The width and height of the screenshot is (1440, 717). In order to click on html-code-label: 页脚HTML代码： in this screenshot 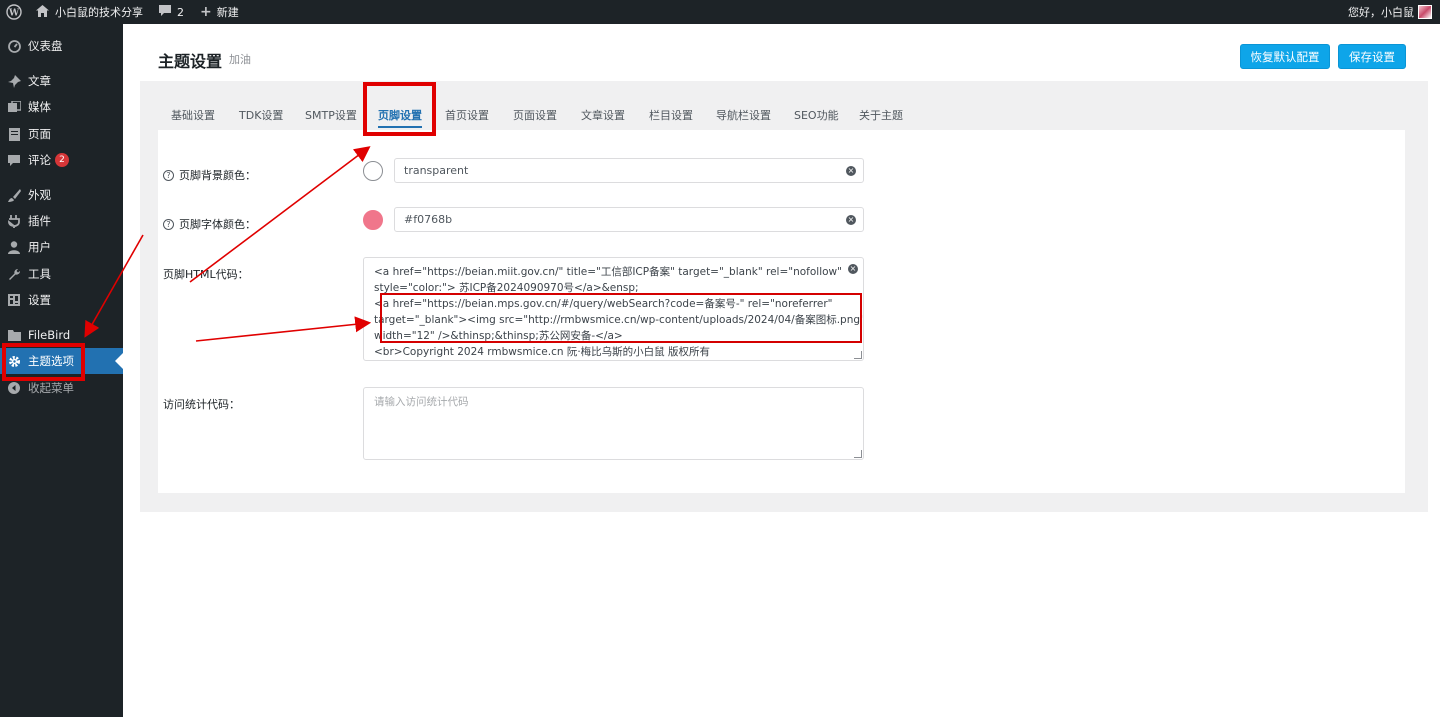, I will do `click(206, 274)`.